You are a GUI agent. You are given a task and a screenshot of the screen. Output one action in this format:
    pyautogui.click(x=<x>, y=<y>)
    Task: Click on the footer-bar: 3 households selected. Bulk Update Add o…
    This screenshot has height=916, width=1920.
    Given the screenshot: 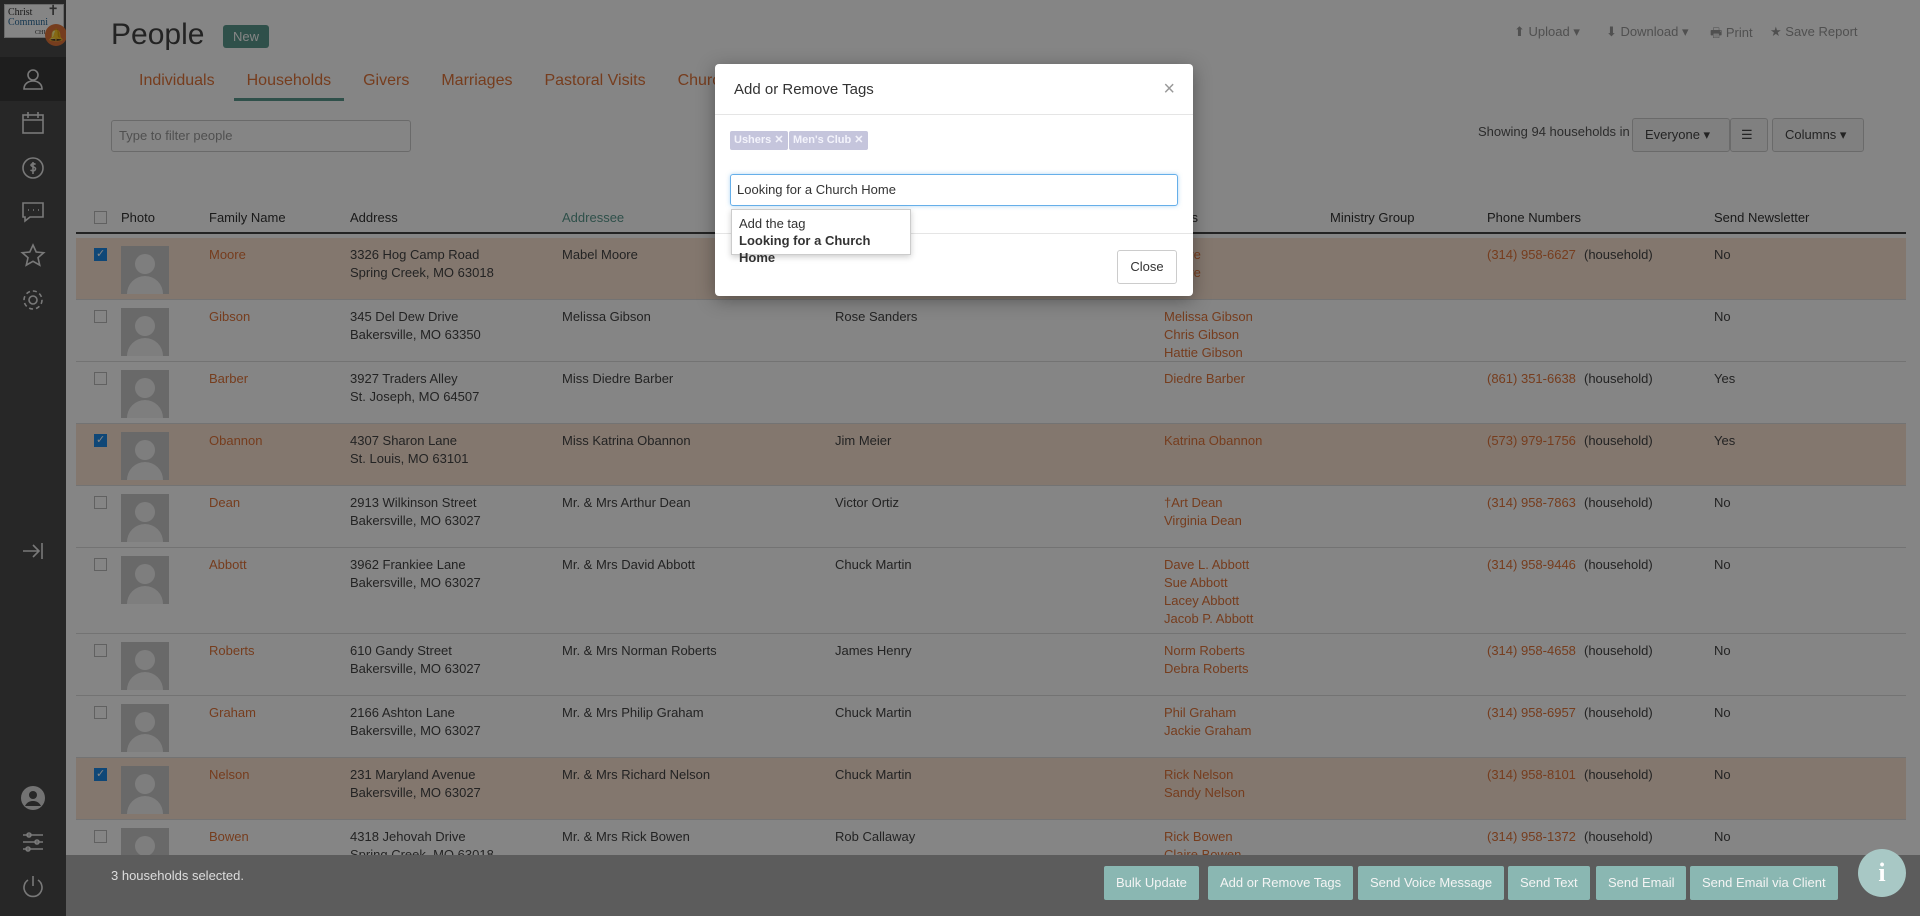 What is the action you would take?
    pyautogui.click(x=993, y=885)
    